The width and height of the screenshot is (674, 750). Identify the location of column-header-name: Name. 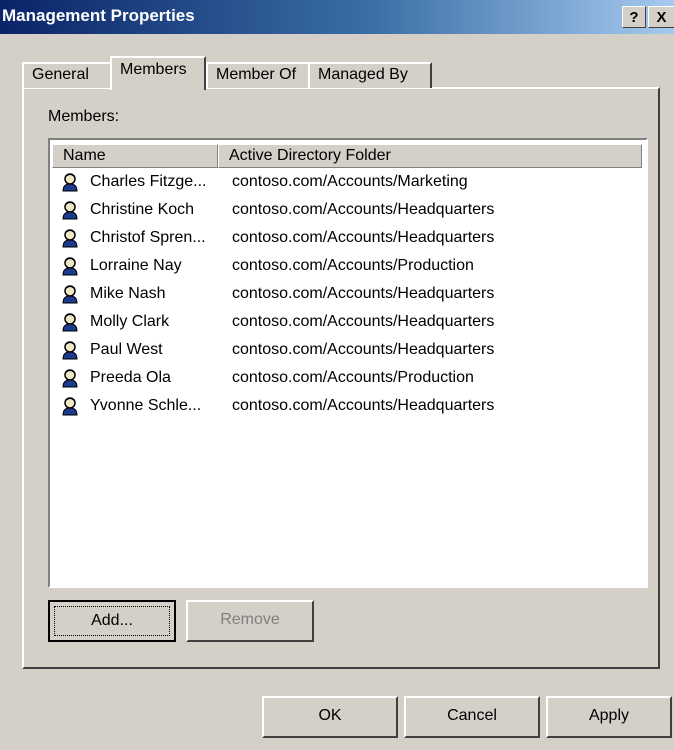
(135, 156).